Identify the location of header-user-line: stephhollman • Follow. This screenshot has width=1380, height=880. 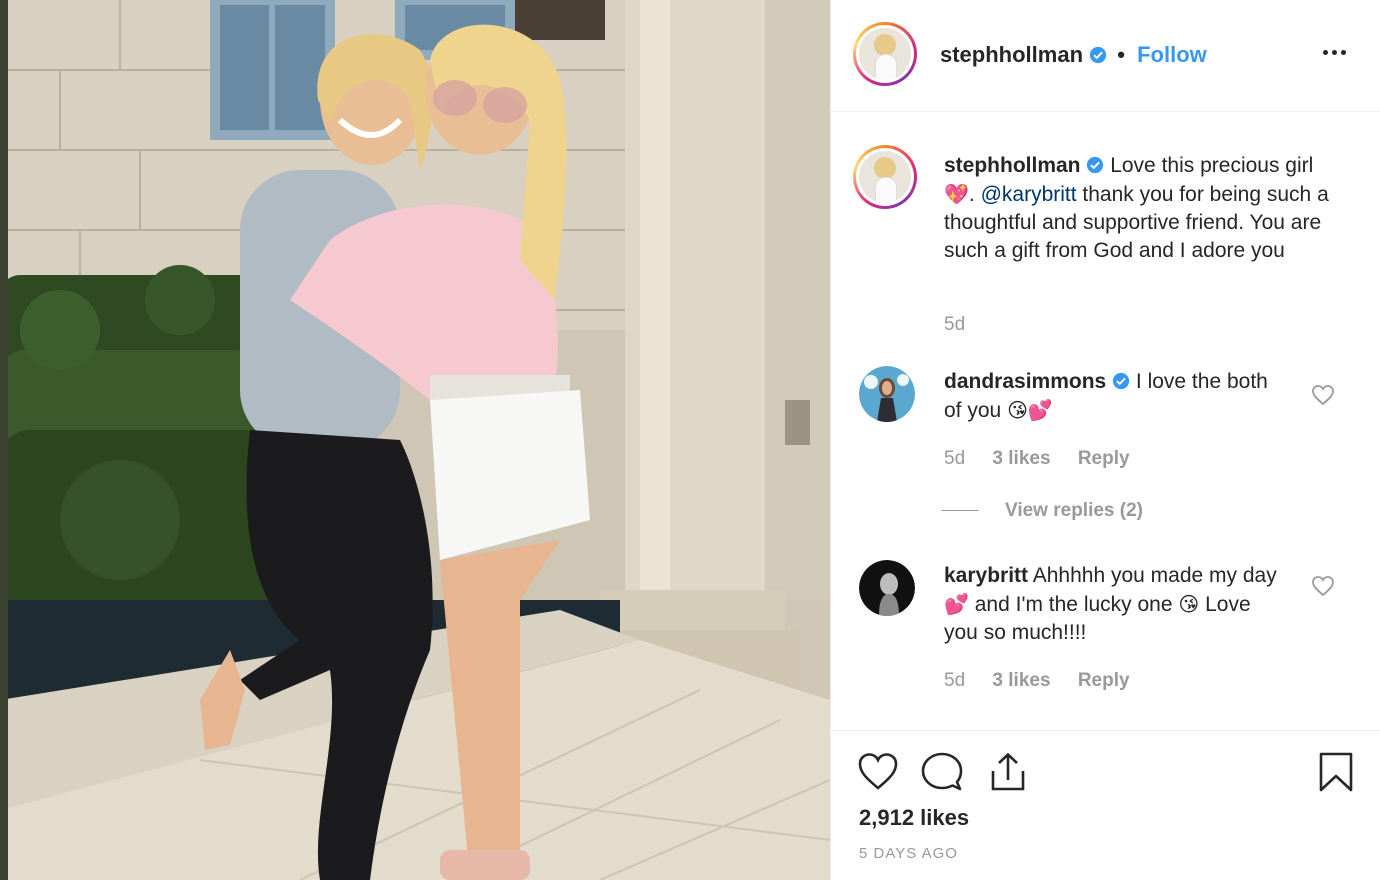
(1073, 55).